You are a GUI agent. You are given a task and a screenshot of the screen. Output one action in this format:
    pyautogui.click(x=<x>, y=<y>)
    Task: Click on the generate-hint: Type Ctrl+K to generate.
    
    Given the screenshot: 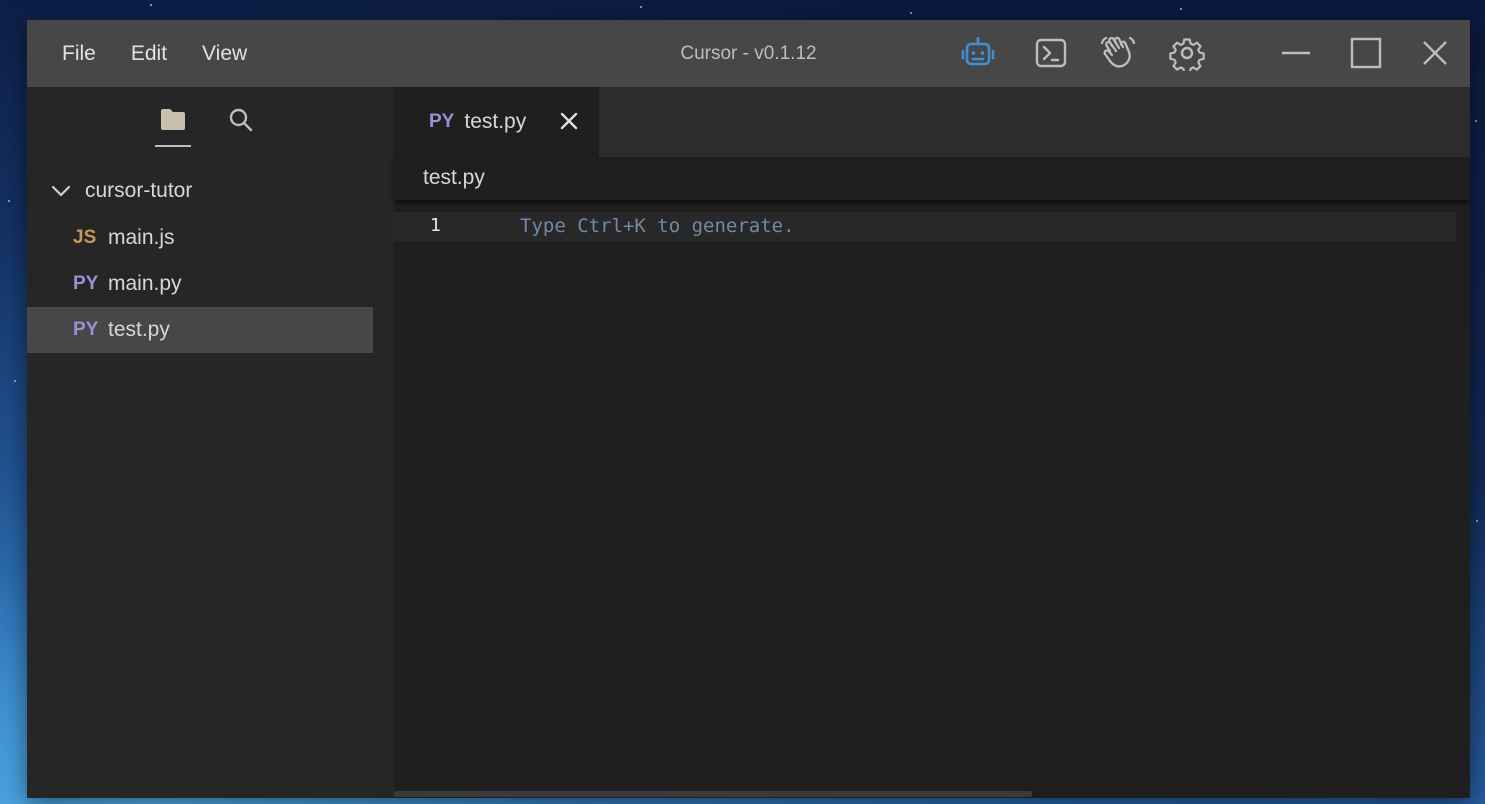 What is the action you would take?
    pyautogui.click(x=657, y=226)
    